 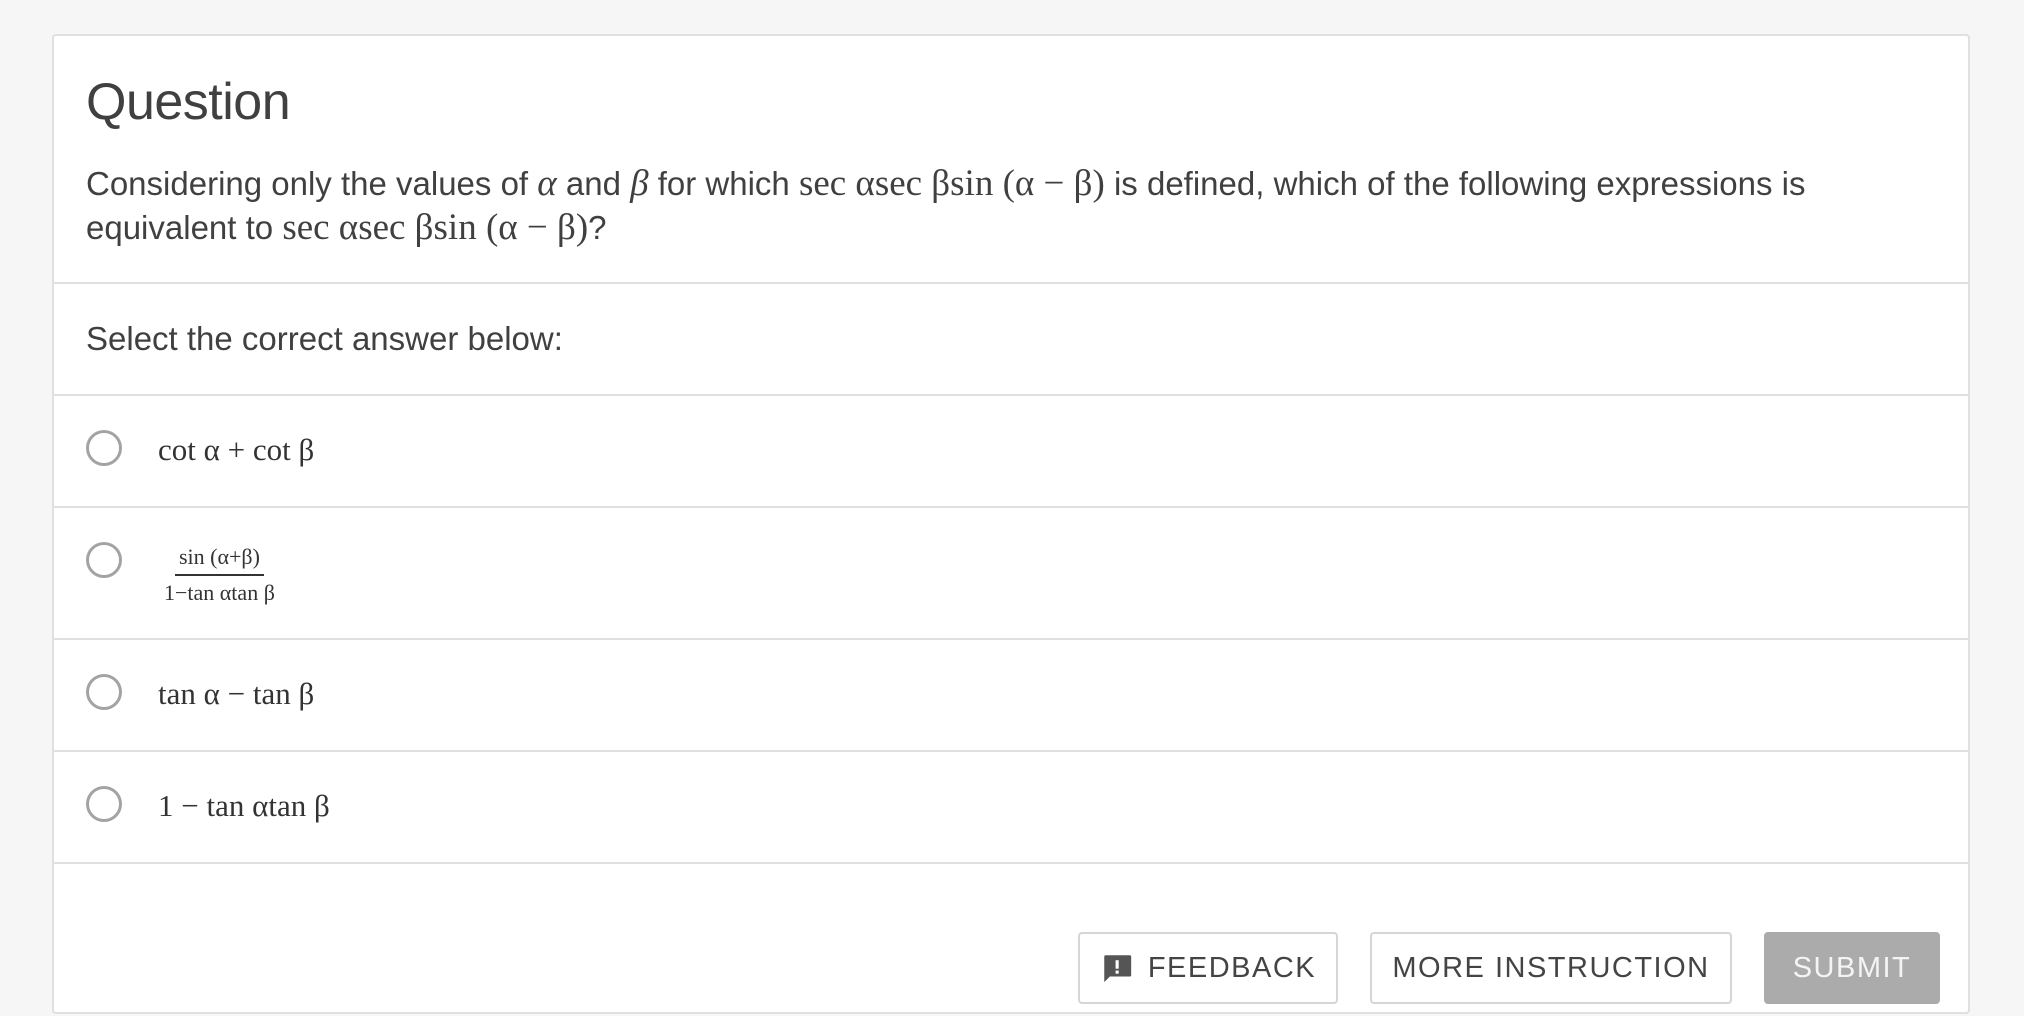 I want to click on math-alpha: α, so click(x=547, y=183).